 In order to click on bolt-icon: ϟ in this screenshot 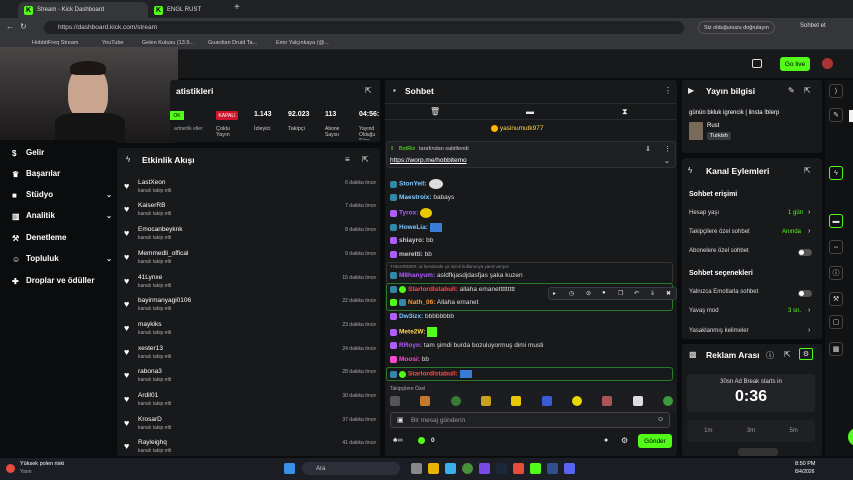, I will do `click(836, 173)`.